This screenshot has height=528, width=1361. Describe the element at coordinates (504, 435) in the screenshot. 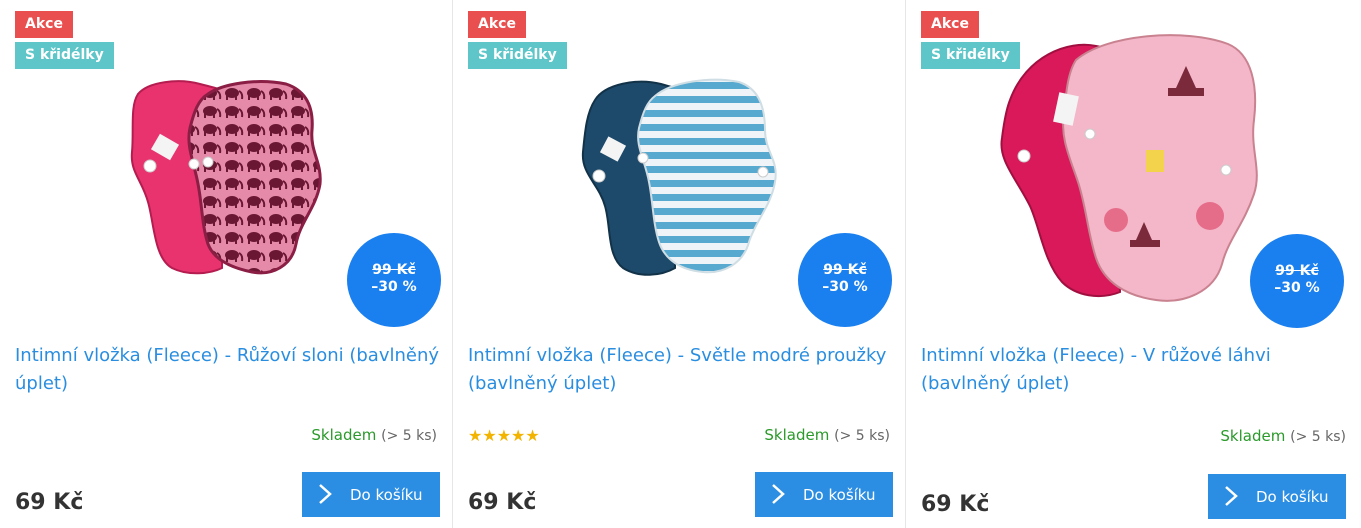

I see `rating-stars: ★★★★★` at that location.